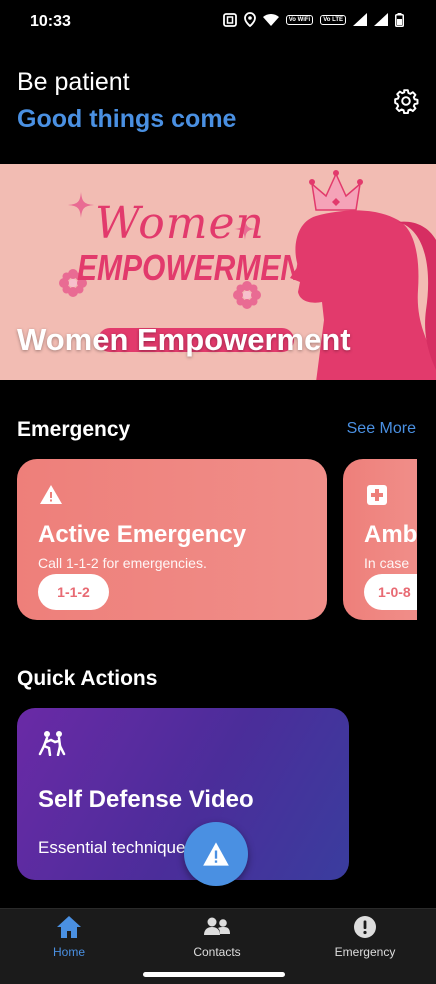 This screenshot has width=436, height=984. What do you see at coordinates (377, 495) in the screenshot?
I see `medical-cross-icon` at bounding box center [377, 495].